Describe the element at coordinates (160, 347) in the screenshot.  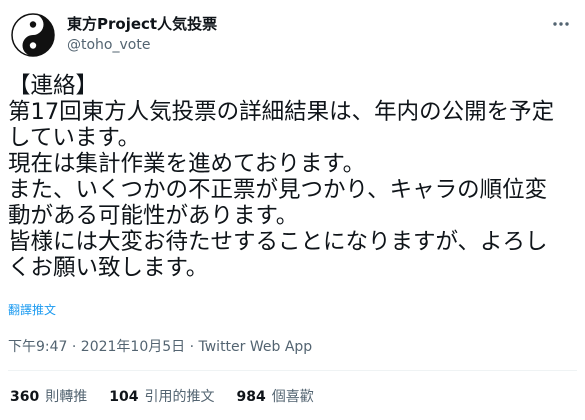
I see `tweet-timestamp: 下午9:47 · 2021年10月5日 · Twitter Web App` at that location.